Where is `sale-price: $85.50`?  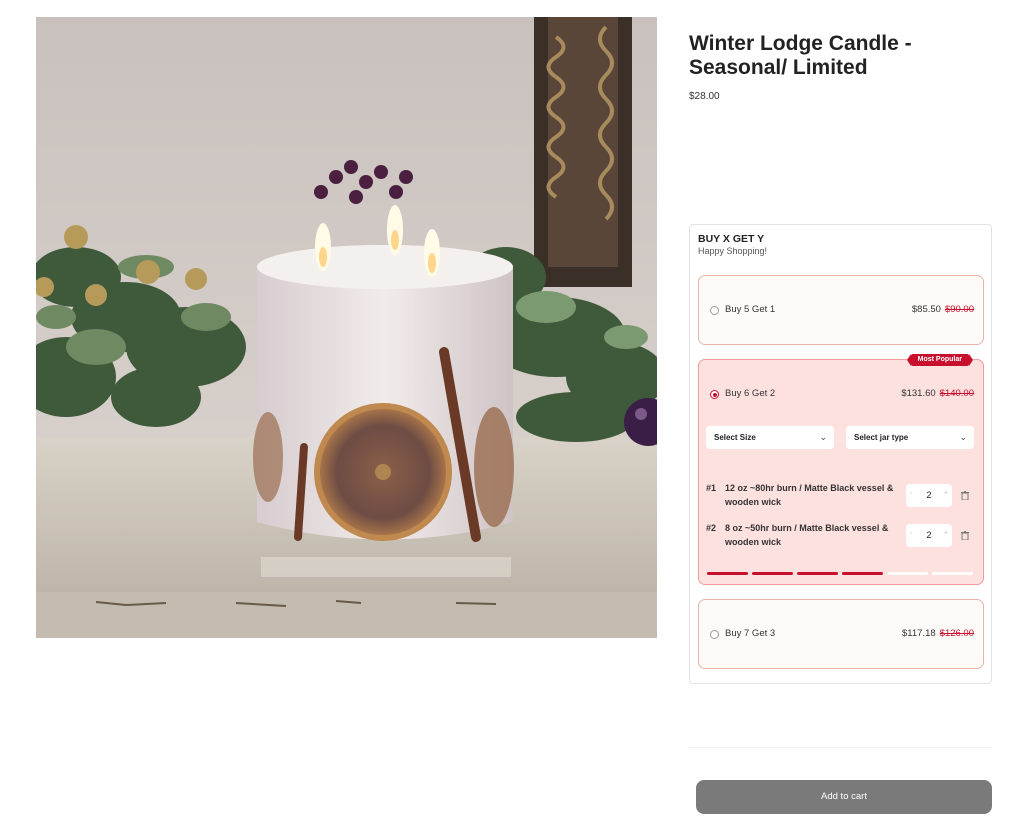 sale-price: $85.50 is located at coordinates (926, 309).